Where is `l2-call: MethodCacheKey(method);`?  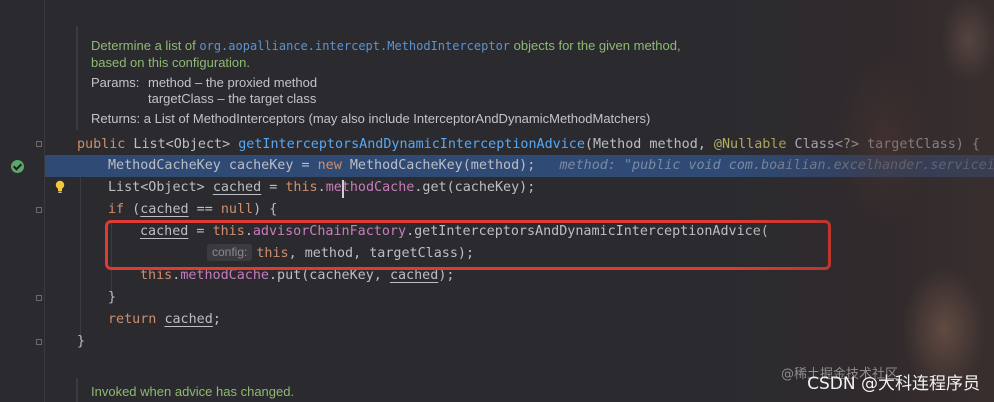
l2-call: MethodCacheKey(method); is located at coordinates (438, 165).